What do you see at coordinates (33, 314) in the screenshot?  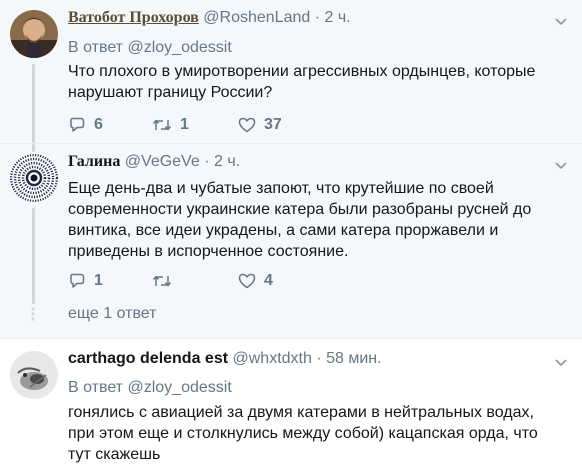 I see `more-replies-dots-icon` at bounding box center [33, 314].